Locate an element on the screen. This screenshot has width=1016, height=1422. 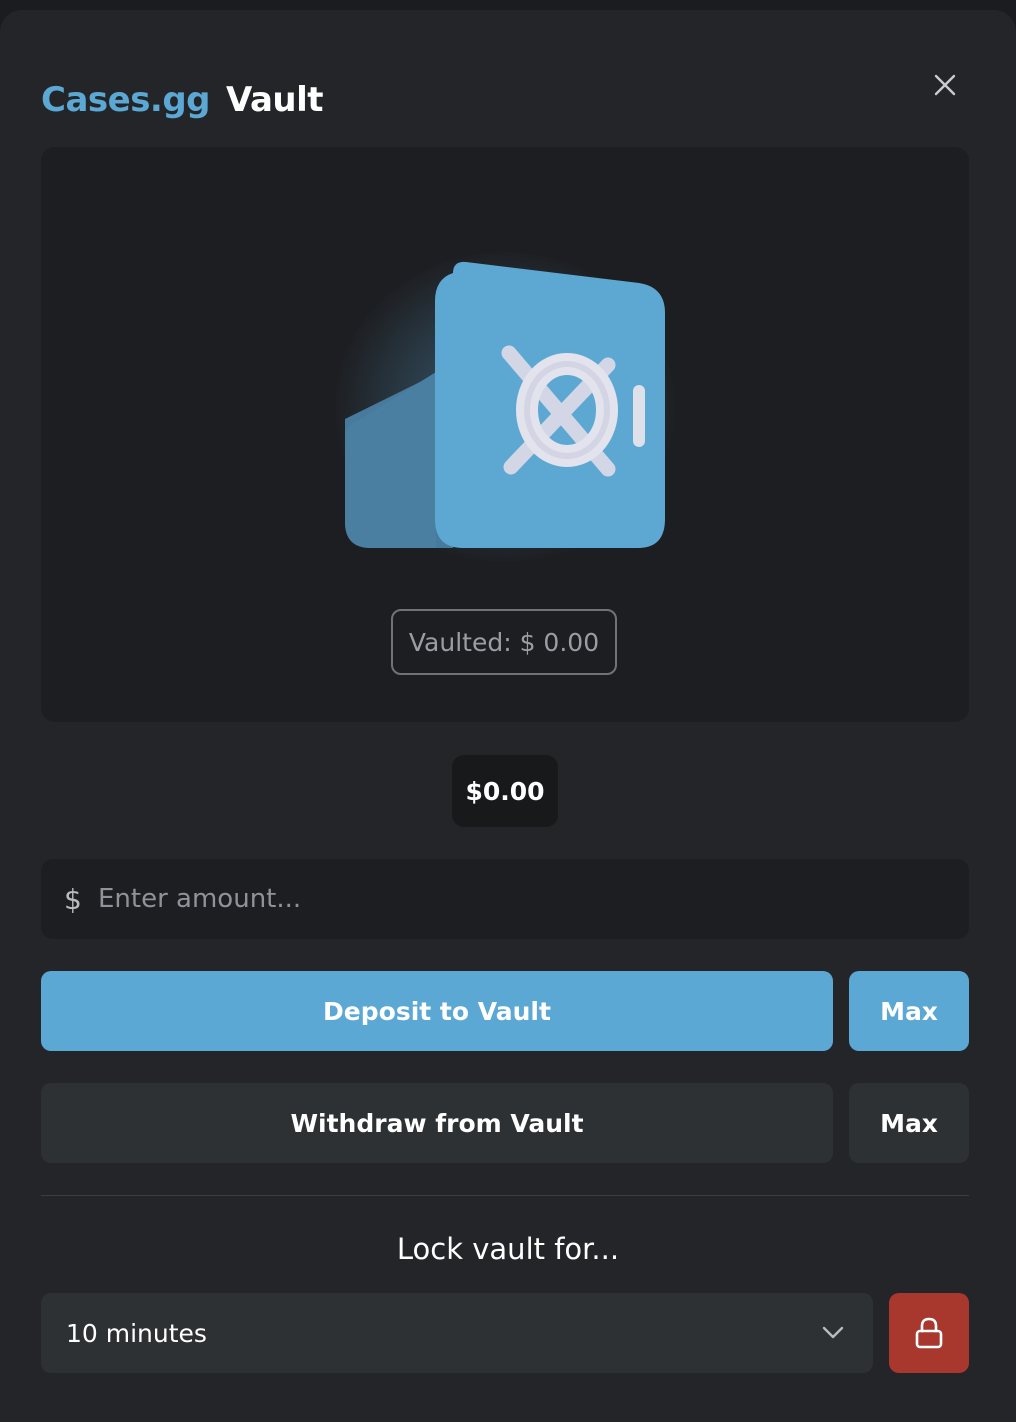
deposit-max-button: Max is located at coordinates (909, 1011).